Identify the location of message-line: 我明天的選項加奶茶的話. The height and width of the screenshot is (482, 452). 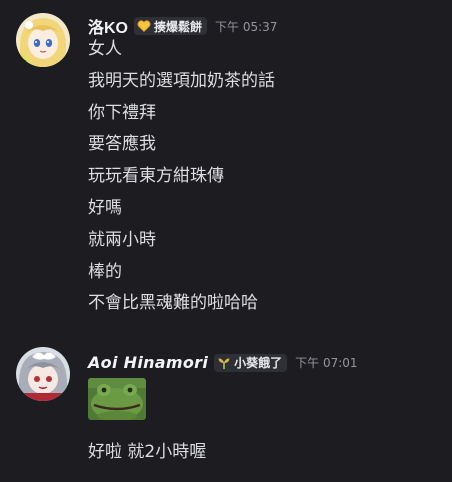
(181, 80).